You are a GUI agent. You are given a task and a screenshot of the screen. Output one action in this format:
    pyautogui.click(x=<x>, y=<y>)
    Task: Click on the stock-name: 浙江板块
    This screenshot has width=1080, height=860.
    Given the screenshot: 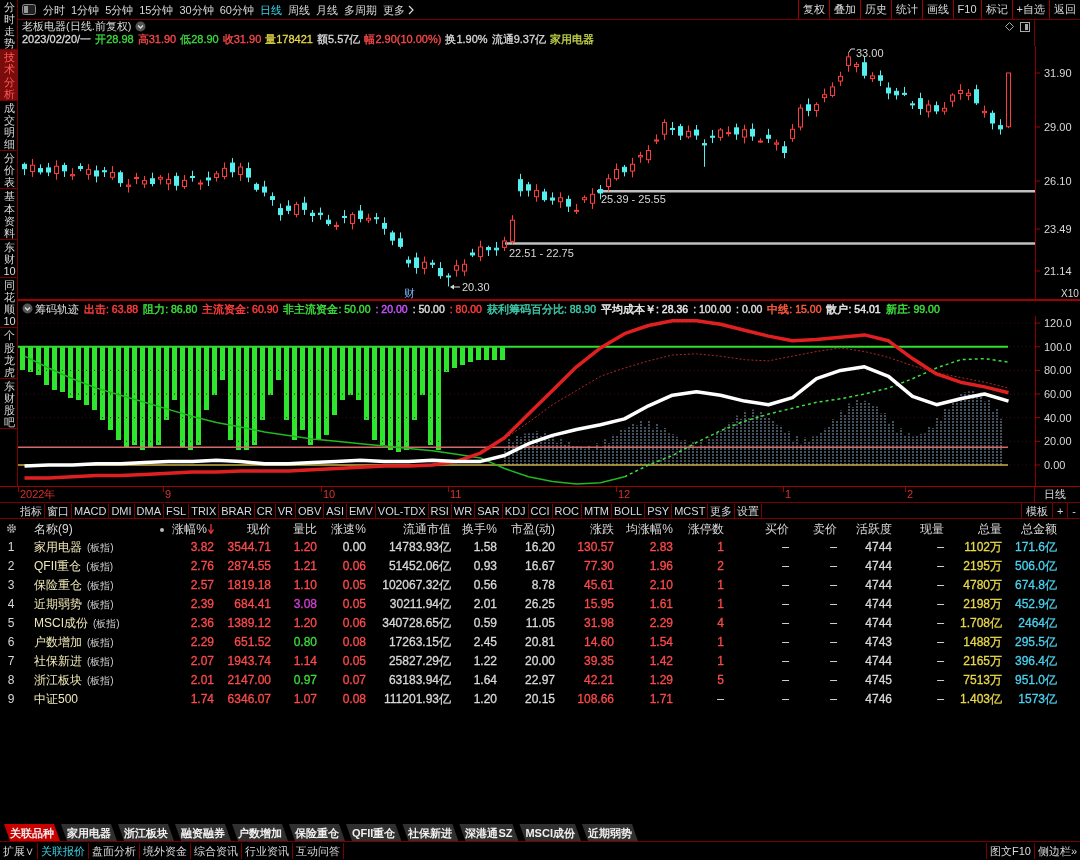 What is the action you would take?
    pyautogui.click(x=58, y=680)
    